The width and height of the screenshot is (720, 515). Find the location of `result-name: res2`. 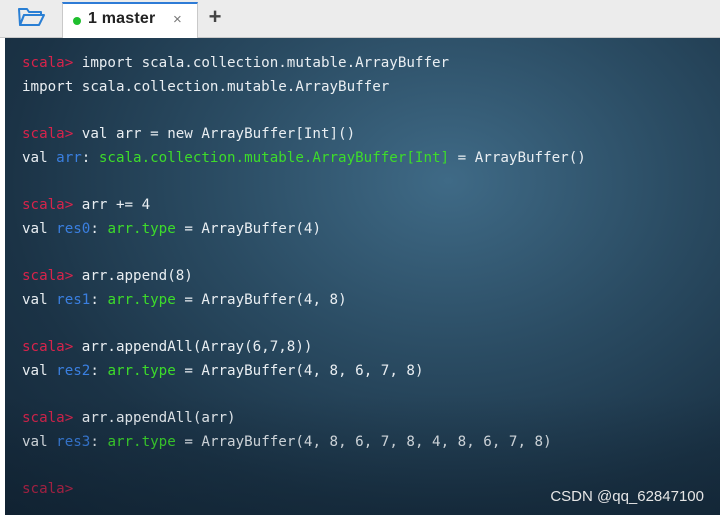

result-name: res2 is located at coordinates (73, 370).